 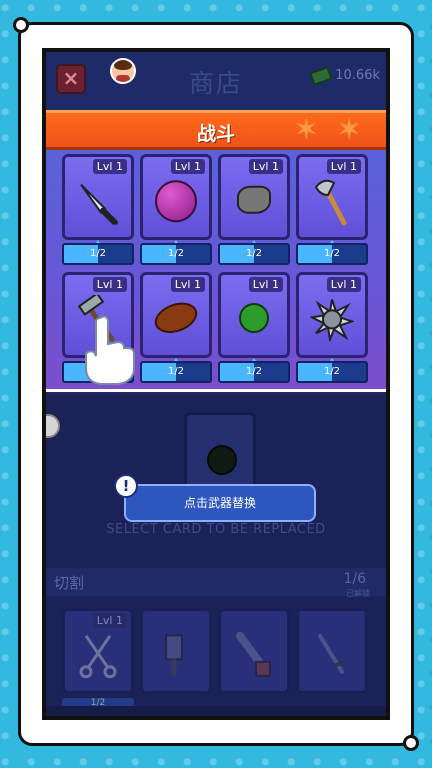 I want to click on currency-display: 10.66k, so click(x=344, y=75).